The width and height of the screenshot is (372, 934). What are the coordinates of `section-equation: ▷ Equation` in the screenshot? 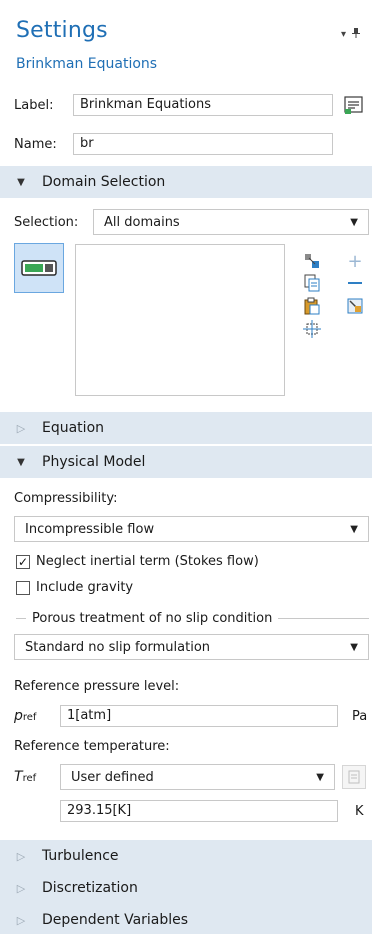 It's located at (186, 428).